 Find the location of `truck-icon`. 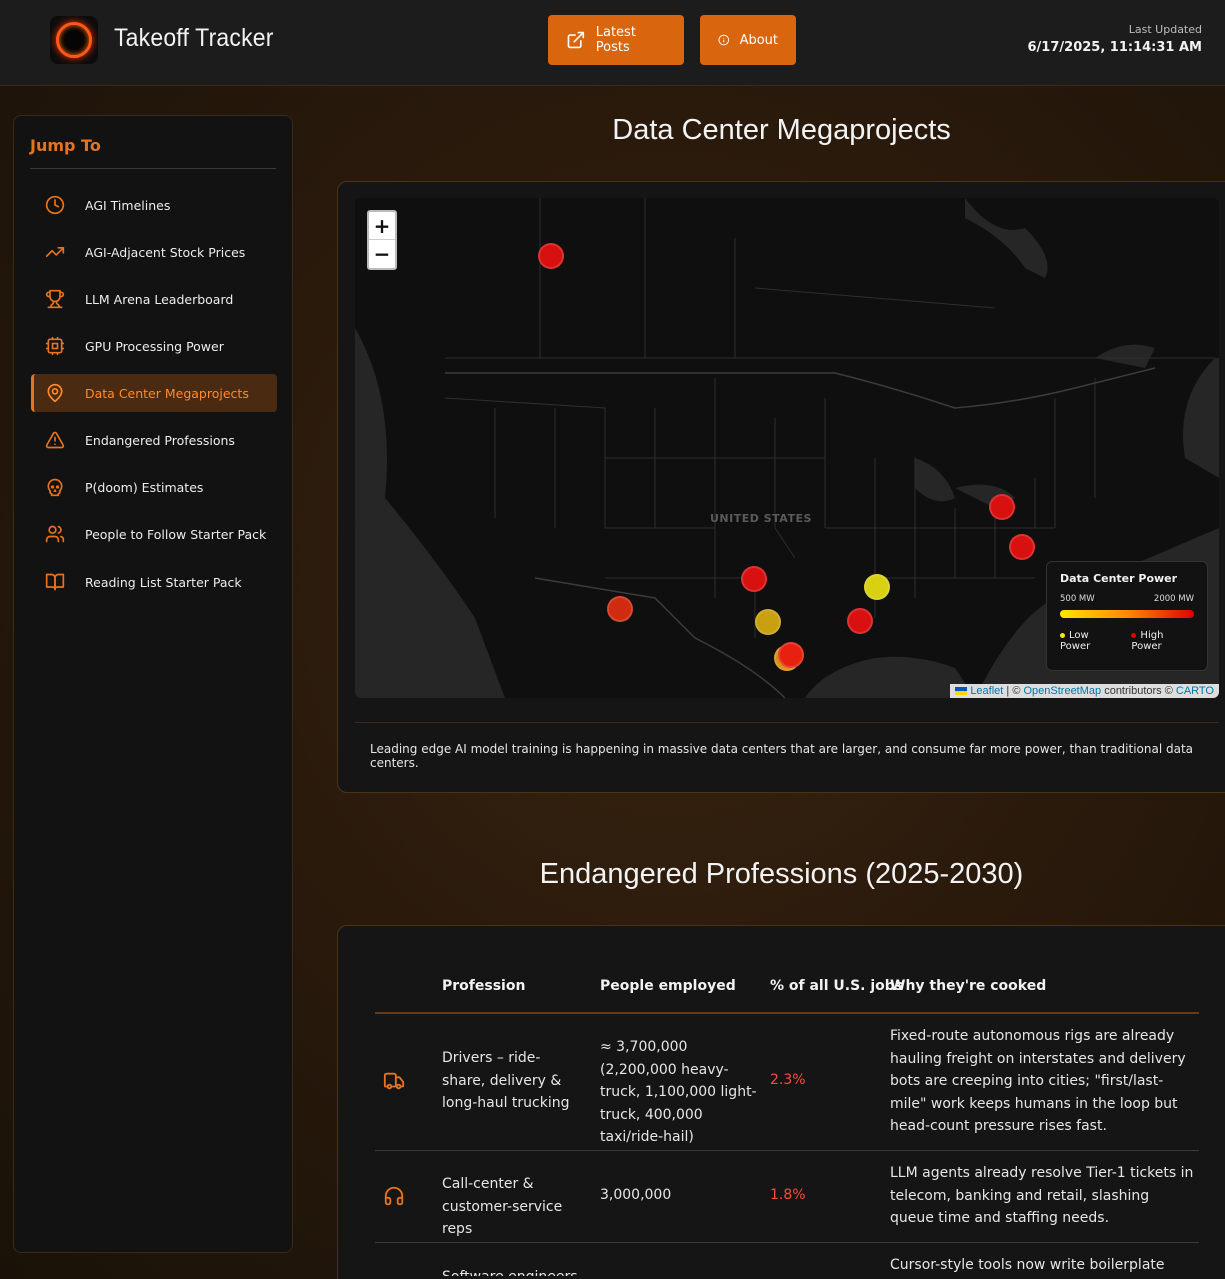

truck-icon is located at coordinates (394, 1081).